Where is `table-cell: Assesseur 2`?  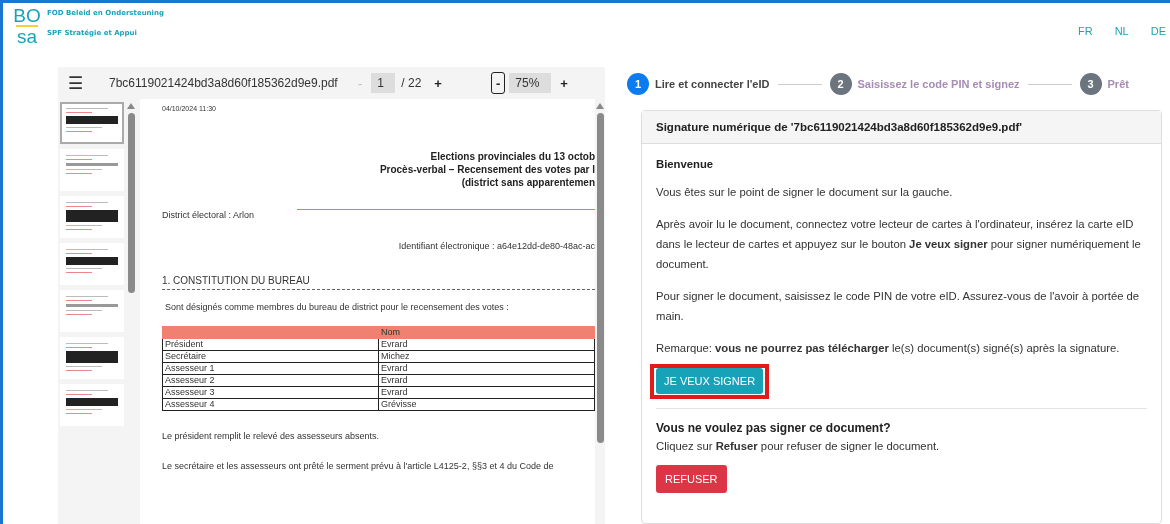
table-cell: Assesseur 2 is located at coordinates (270, 380).